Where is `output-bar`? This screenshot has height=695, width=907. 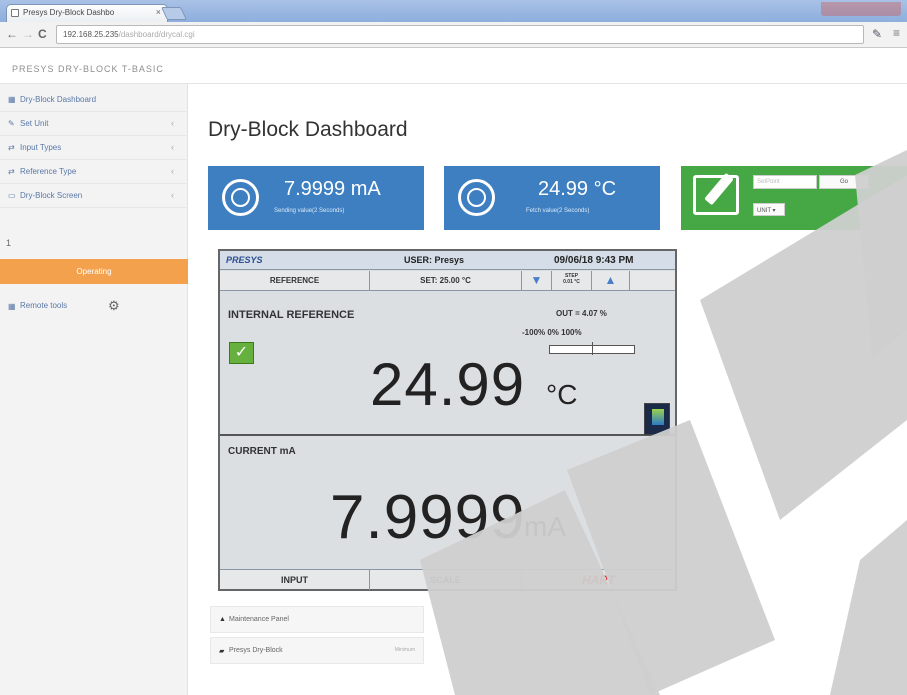
output-bar is located at coordinates (592, 348).